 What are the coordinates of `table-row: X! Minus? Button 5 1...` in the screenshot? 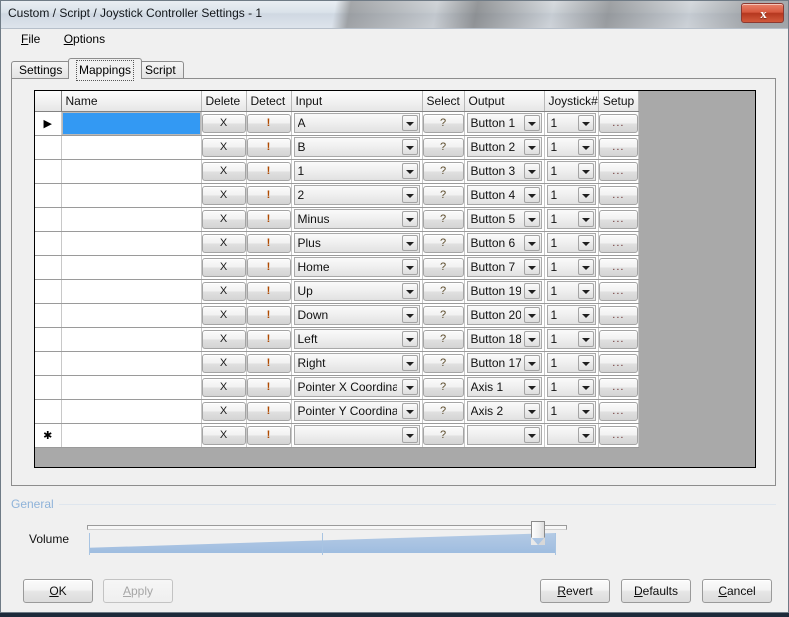 It's located at (337, 219).